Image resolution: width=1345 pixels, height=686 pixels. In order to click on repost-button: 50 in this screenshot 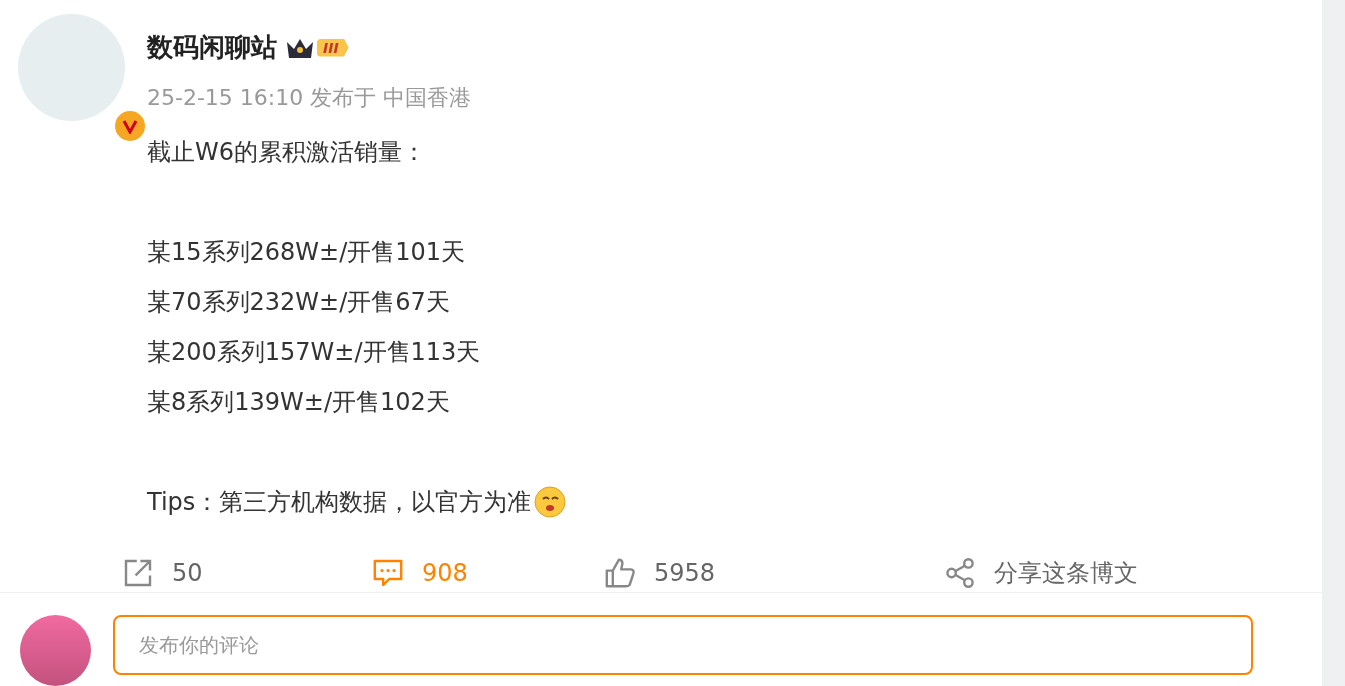, I will do `click(161, 573)`.